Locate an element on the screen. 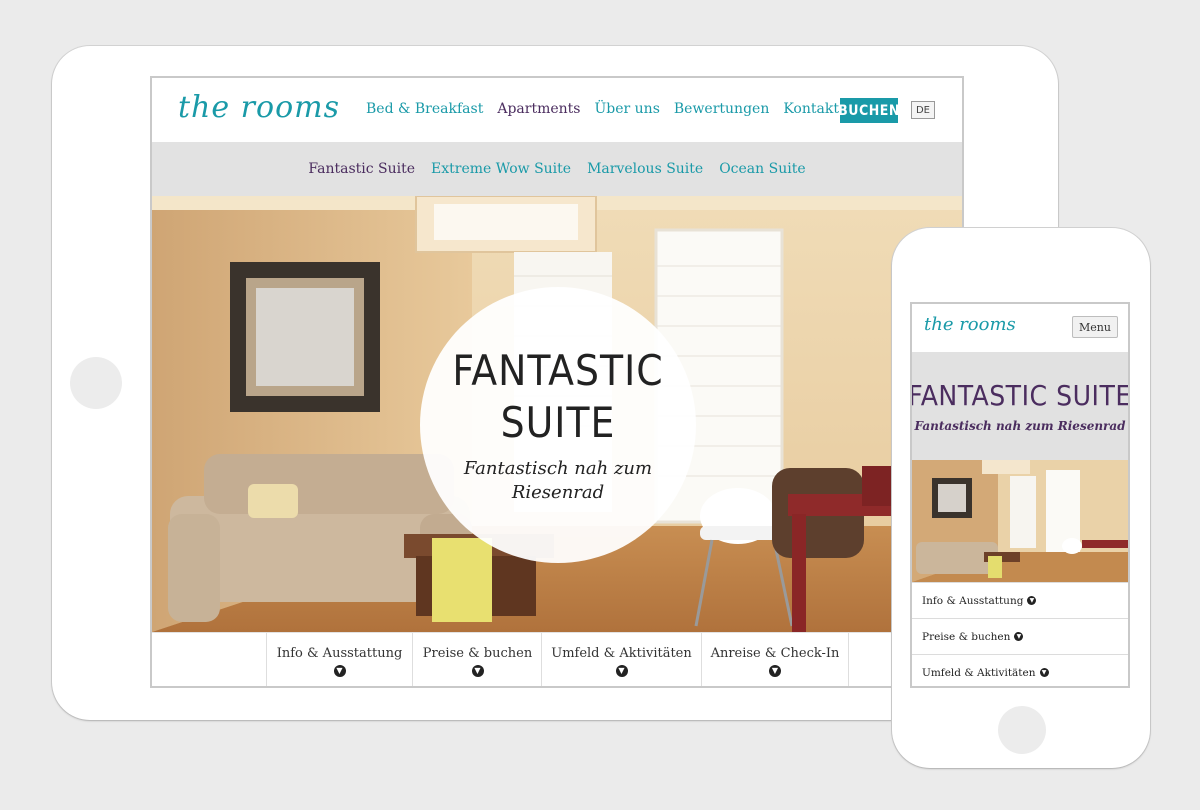 The height and width of the screenshot is (810, 1200). phone-home-button is located at coordinates (1022, 730).